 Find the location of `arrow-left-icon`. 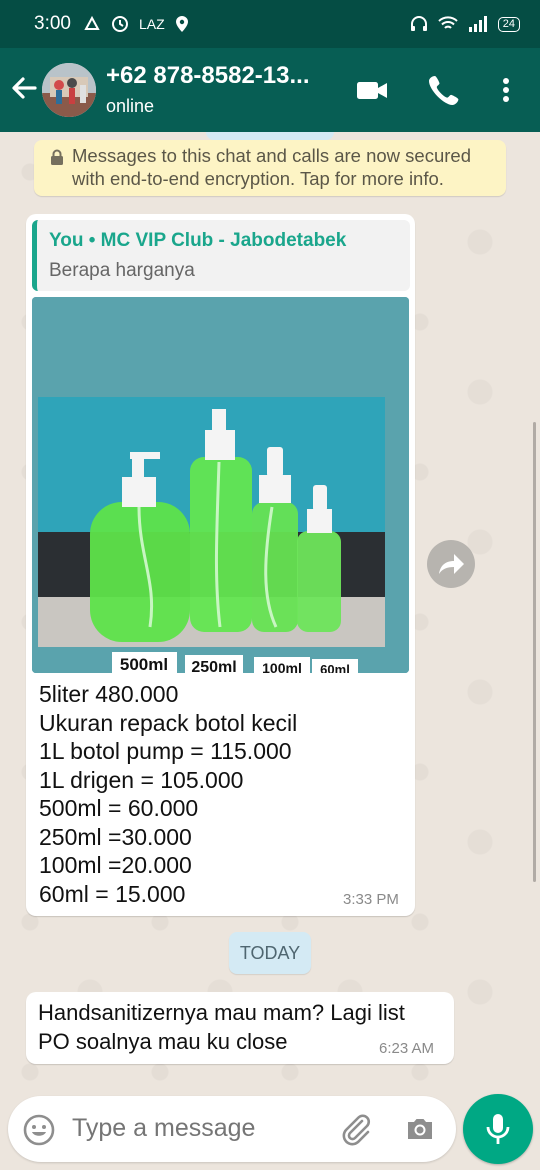

arrow-left-icon is located at coordinates (24, 88).